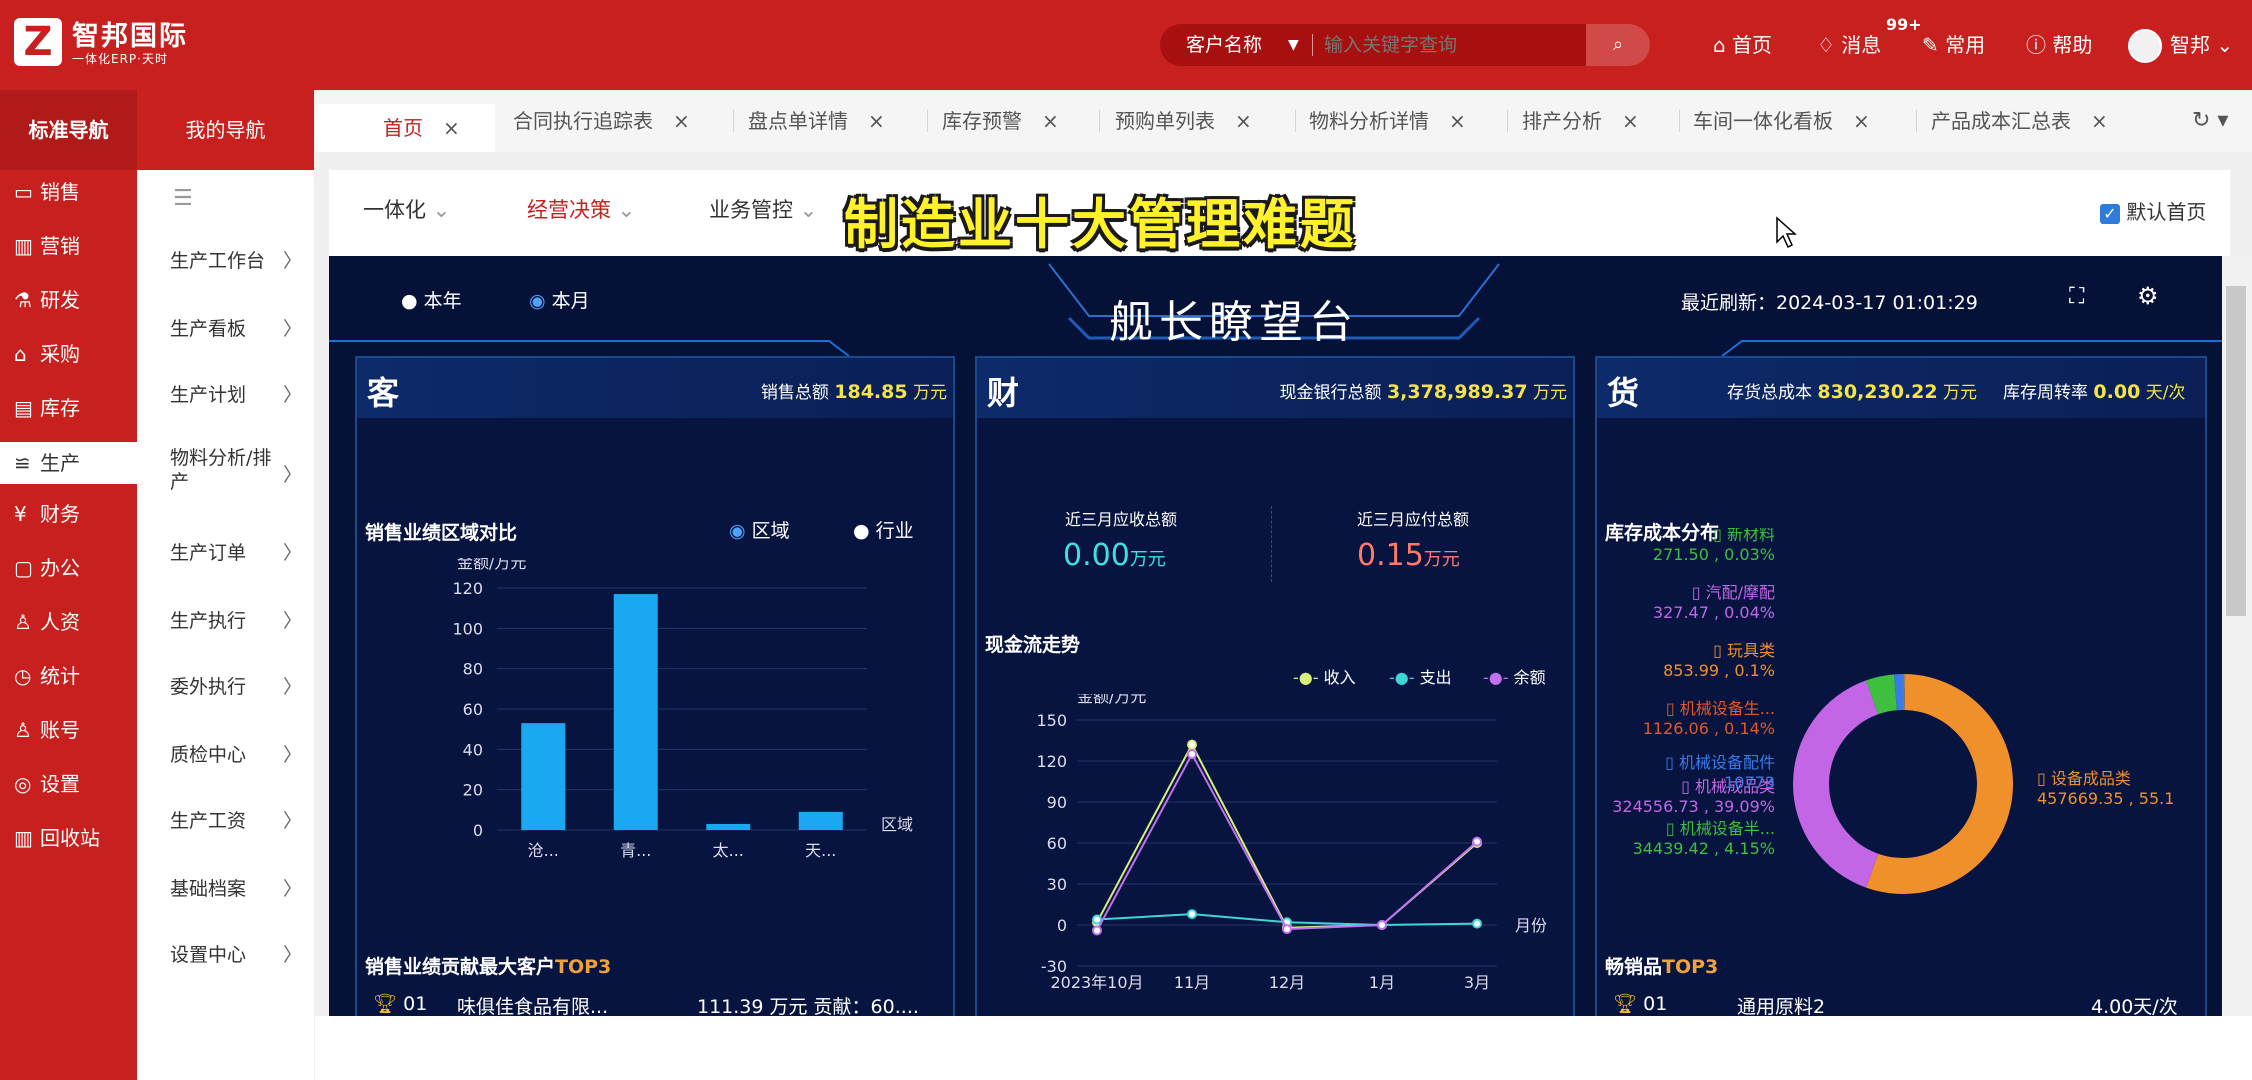  What do you see at coordinates (20, 354) in the screenshot?
I see `cart-icon: ⌂` at bounding box center [20, 354].